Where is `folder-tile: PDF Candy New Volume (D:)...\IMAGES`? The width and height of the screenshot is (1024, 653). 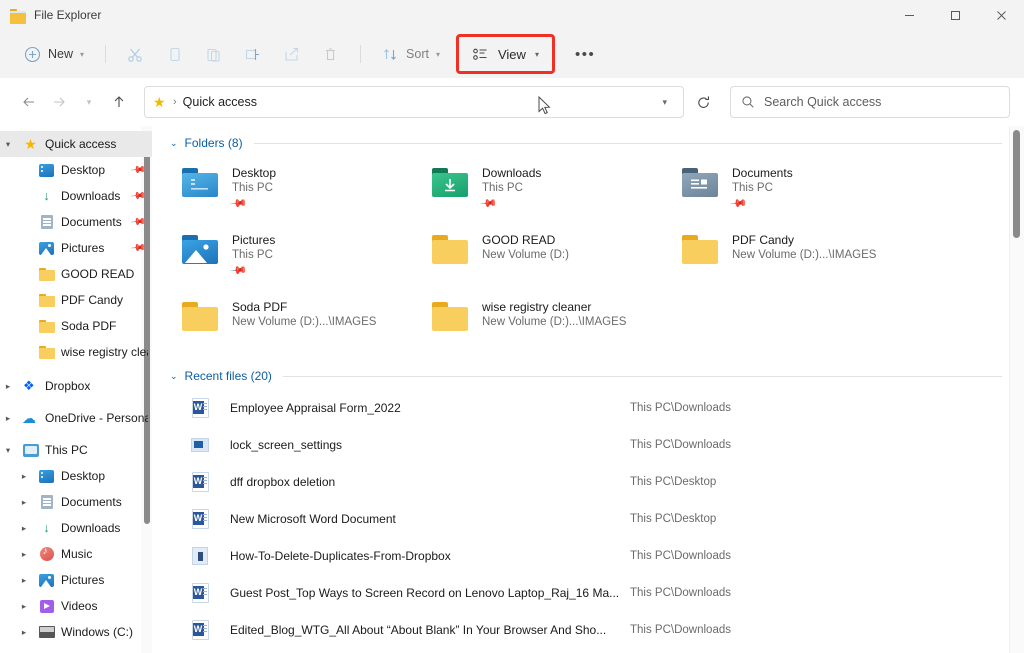 folder-tile: PDF Candy New Volume (D:)...\IMAGES is located at coordinates (852, 257).